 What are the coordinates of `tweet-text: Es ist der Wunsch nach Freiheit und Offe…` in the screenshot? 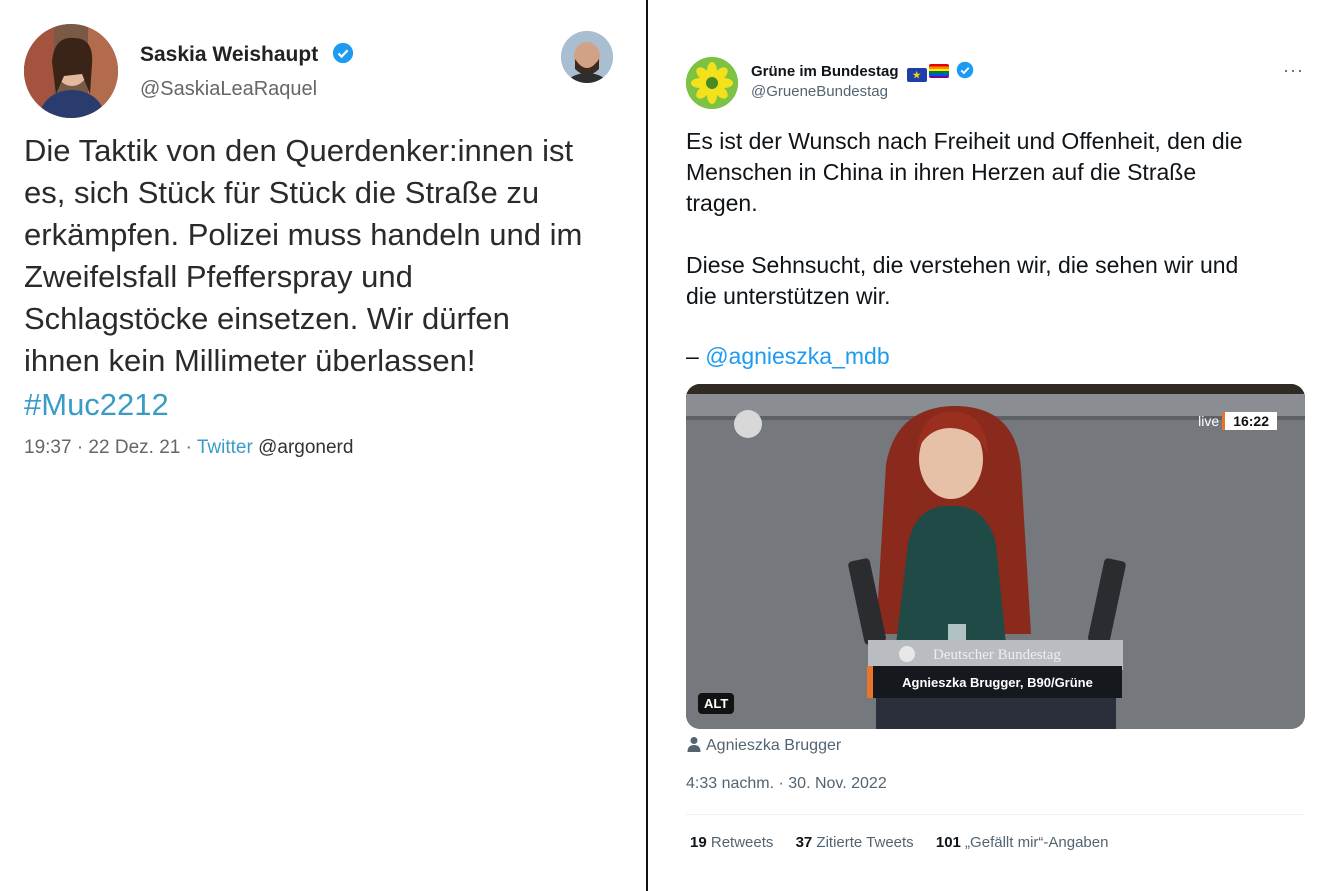 It's located at (964, 218).